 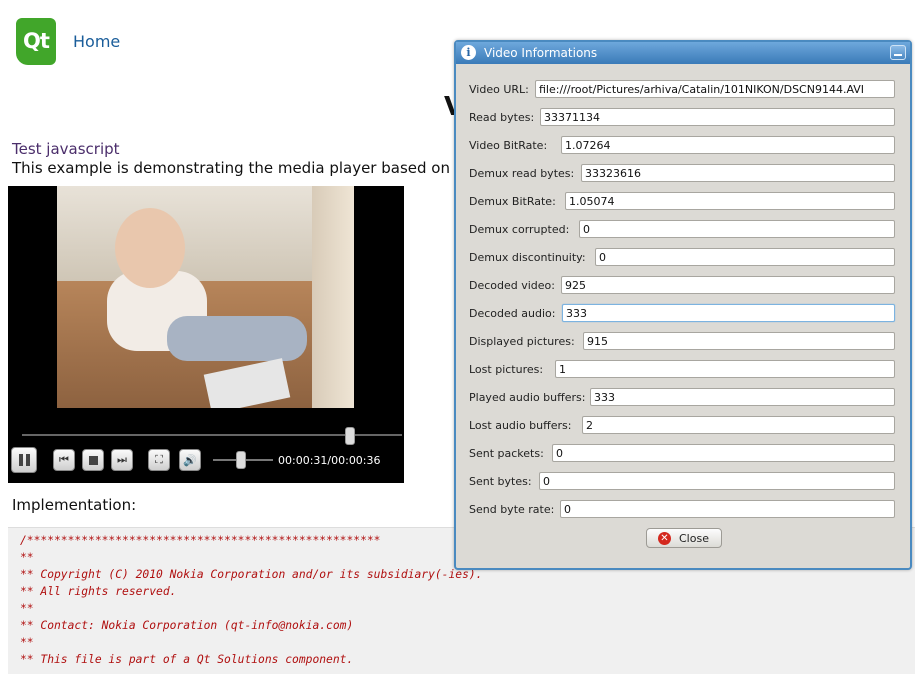 I want to click on field-label: Video BitRate:, so click(x=508, y=145).